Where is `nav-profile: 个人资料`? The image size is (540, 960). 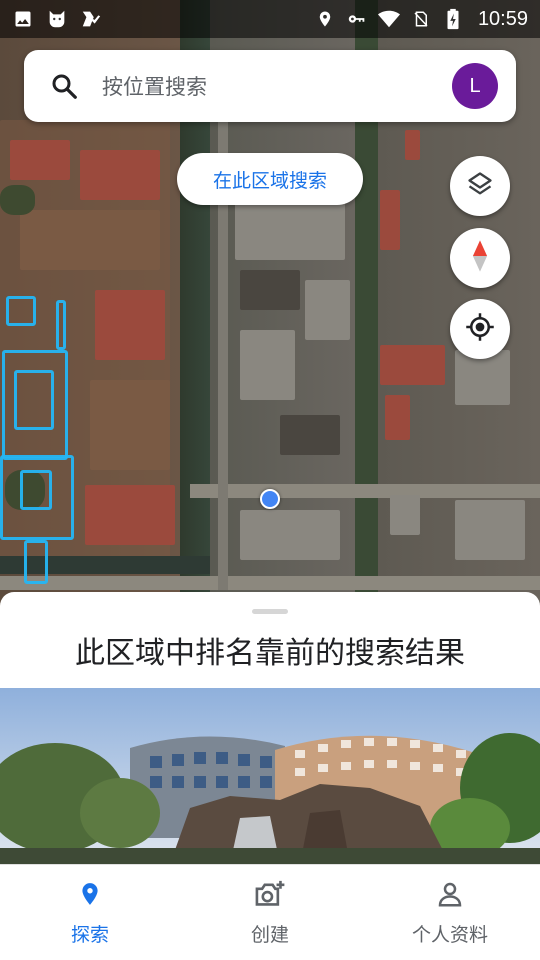
nav-profile: 个人资料 is located at coordinates (450, 912).